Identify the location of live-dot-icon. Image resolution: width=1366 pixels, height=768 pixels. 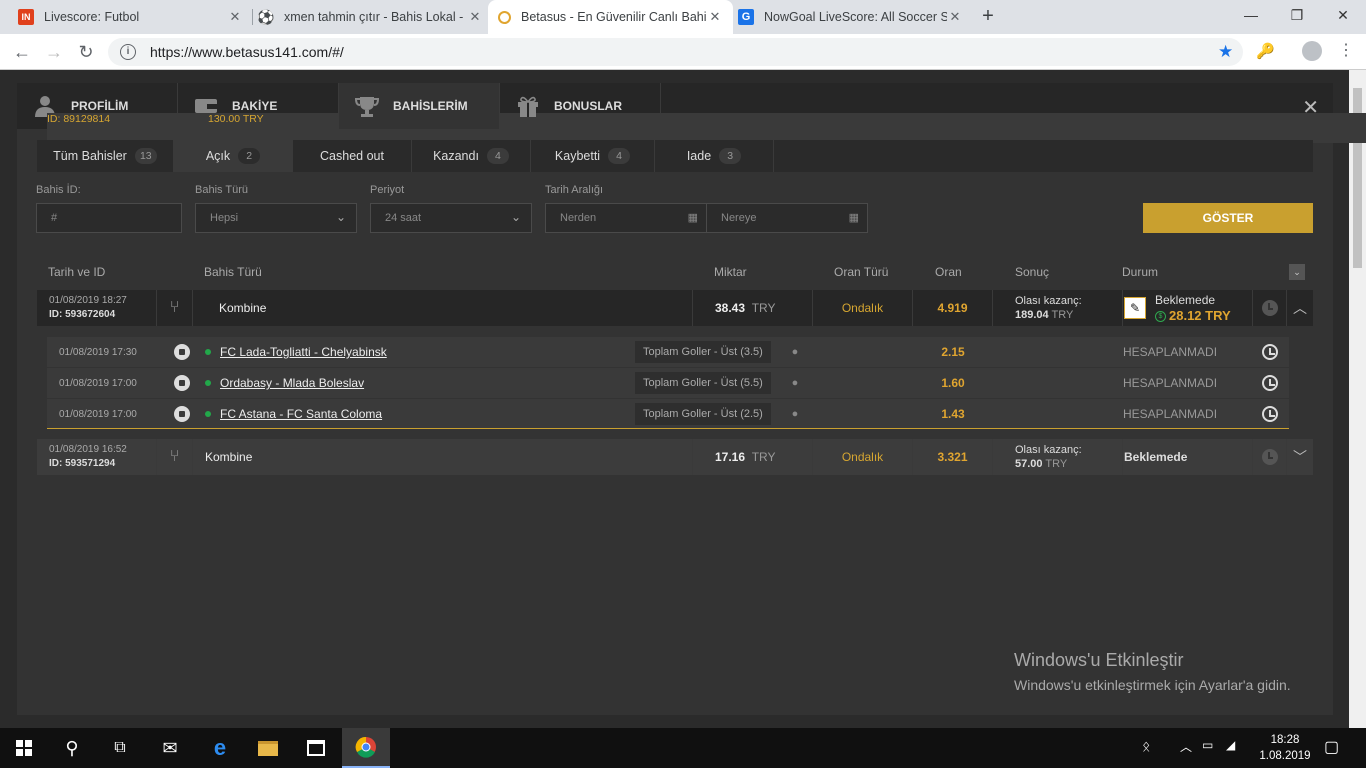
(208, 414).